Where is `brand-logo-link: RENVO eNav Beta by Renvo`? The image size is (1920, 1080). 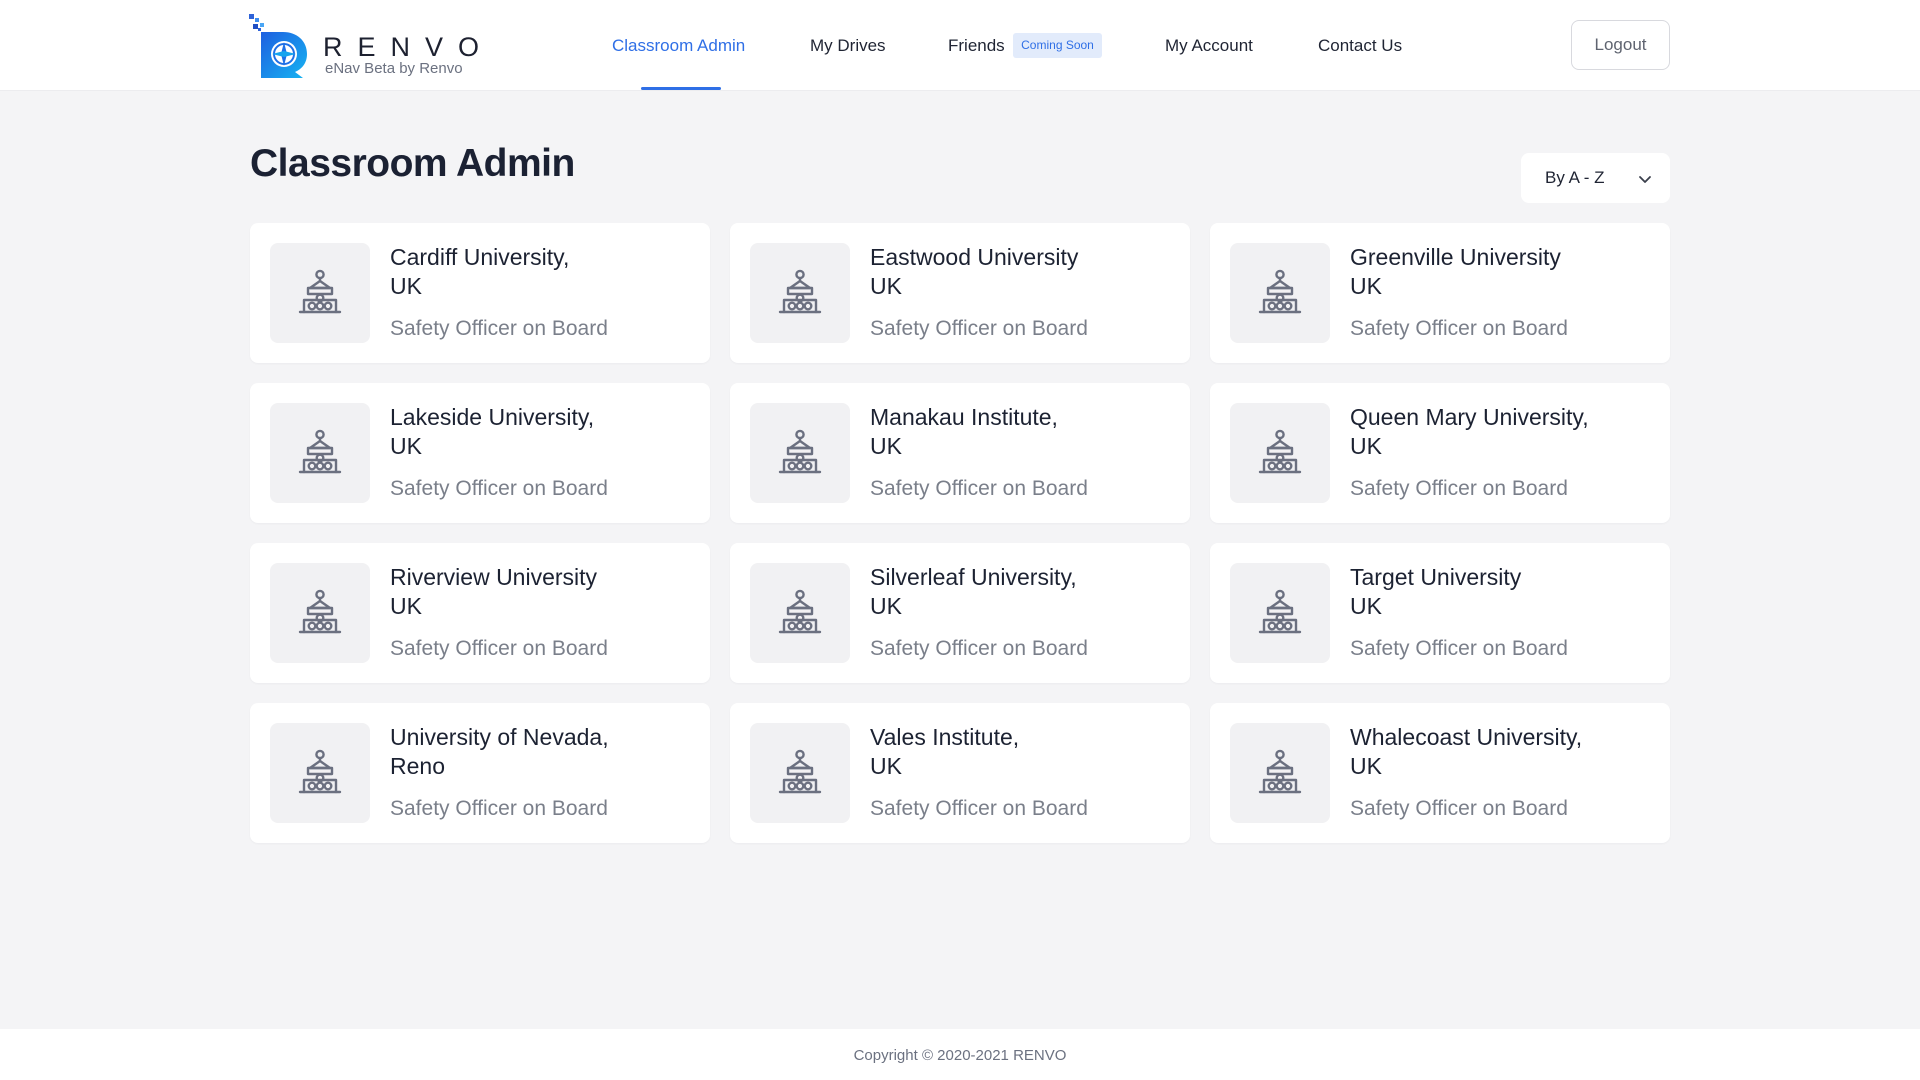 brand-logo-link: RENVO eNav Beta by Renvo is located at coordinates (374, 46).